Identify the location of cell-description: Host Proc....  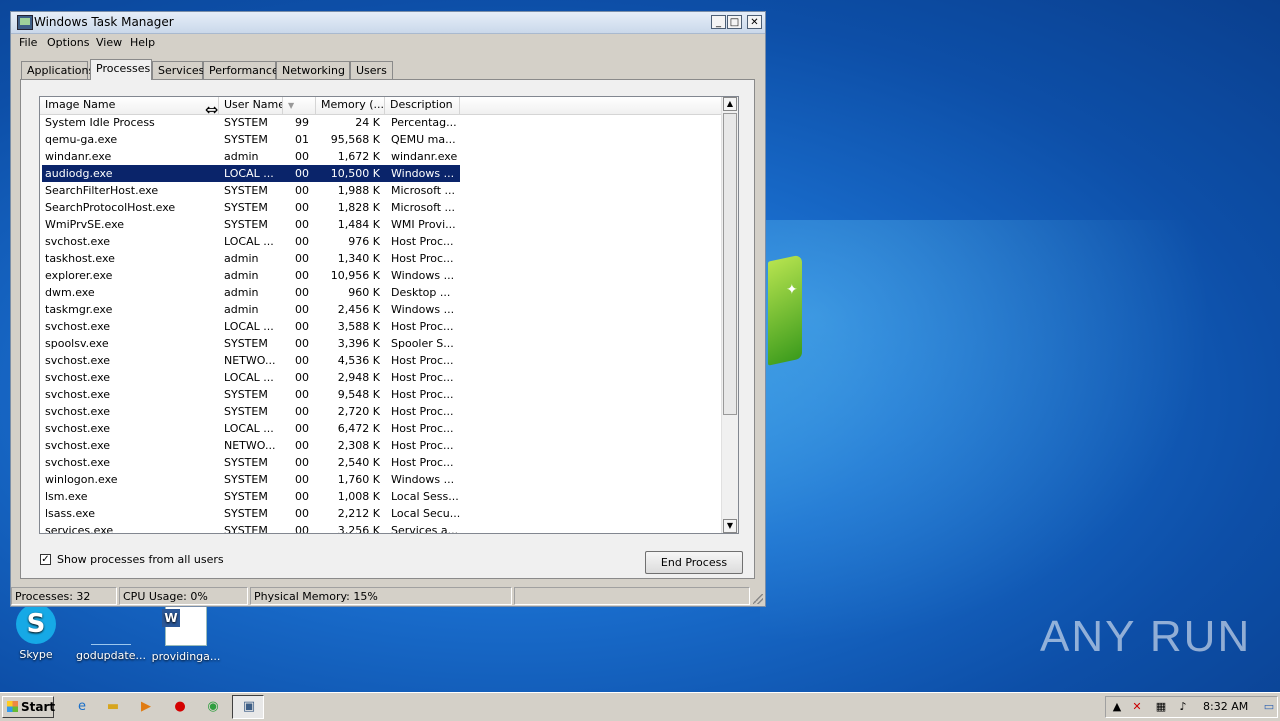
(422, 360).